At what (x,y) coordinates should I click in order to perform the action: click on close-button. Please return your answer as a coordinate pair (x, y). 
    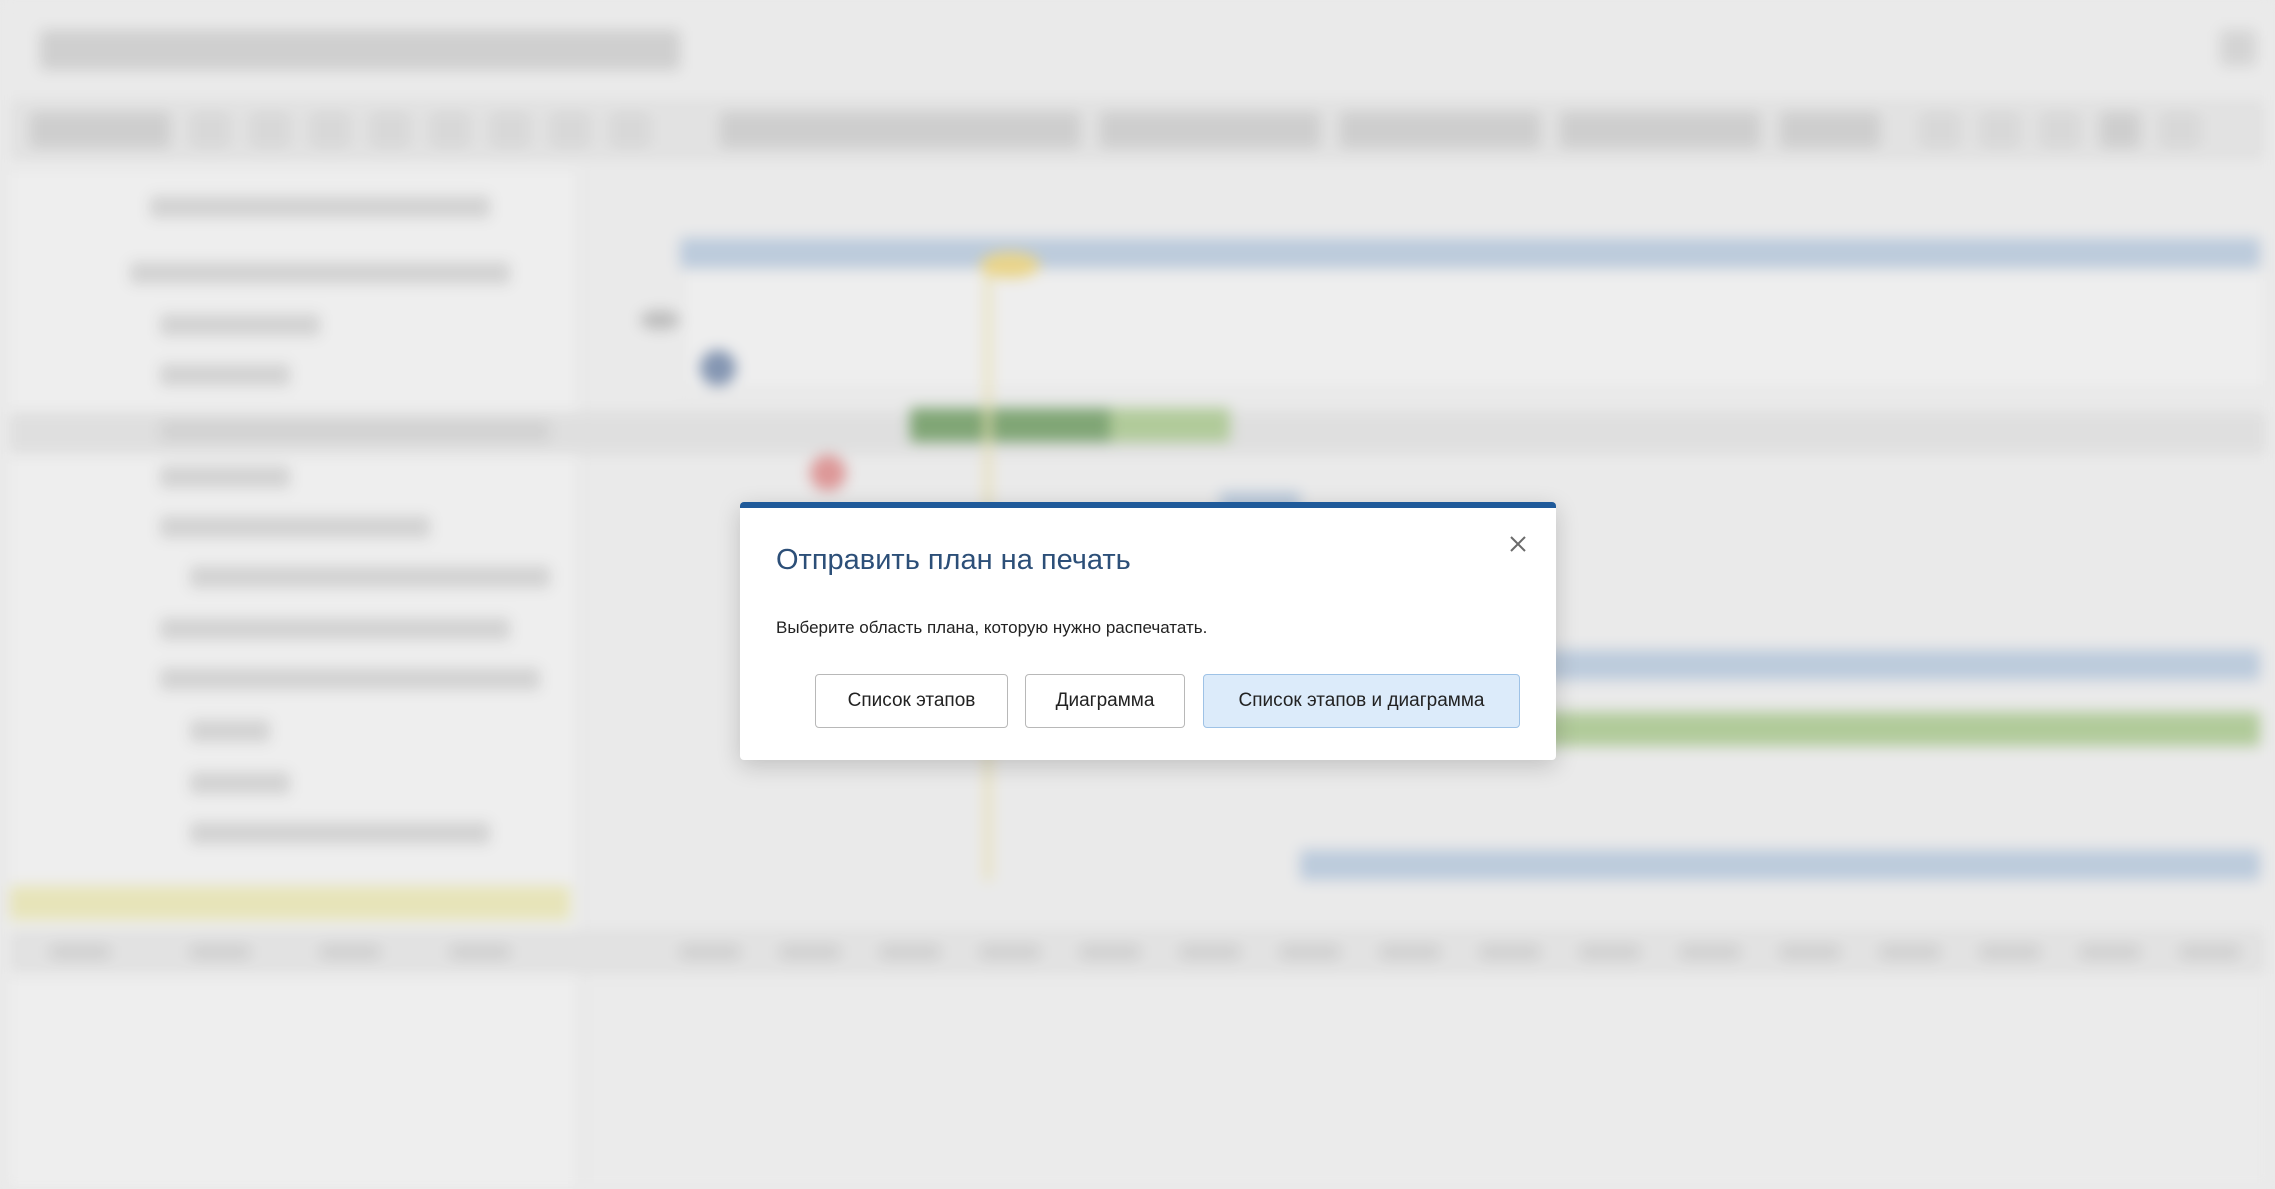
    Looking at the image, I should click on (1518, 544).